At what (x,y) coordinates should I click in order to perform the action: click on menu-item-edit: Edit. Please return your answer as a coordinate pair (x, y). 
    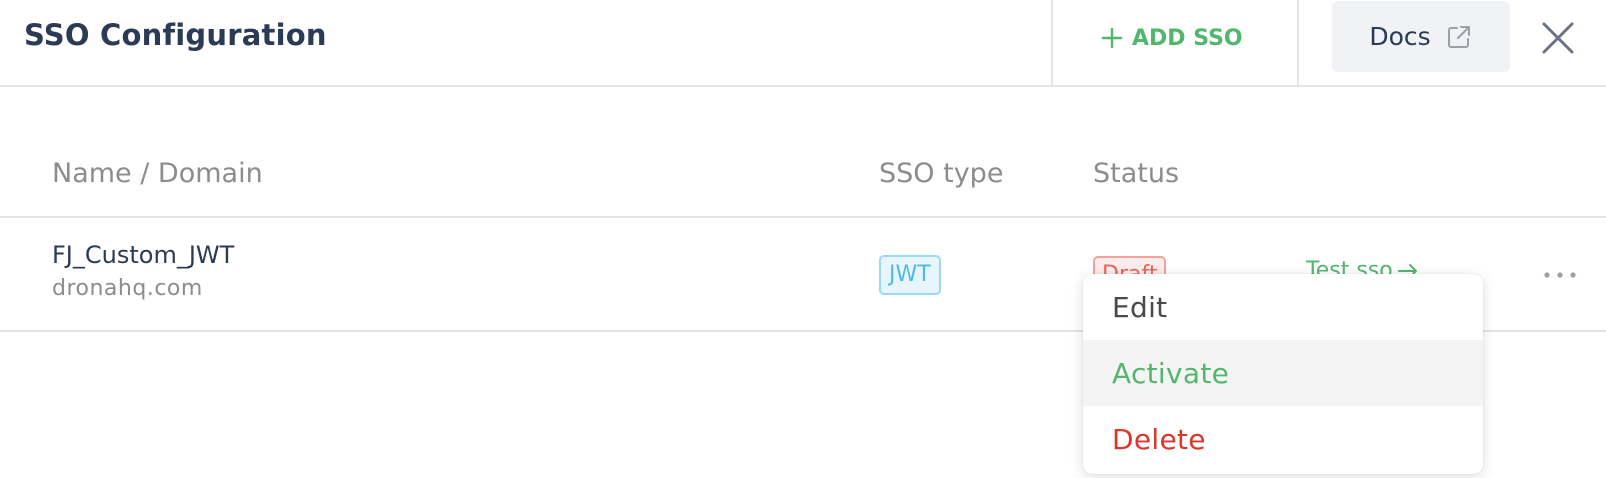
    Looking at the image, I should click on (1283, 307).